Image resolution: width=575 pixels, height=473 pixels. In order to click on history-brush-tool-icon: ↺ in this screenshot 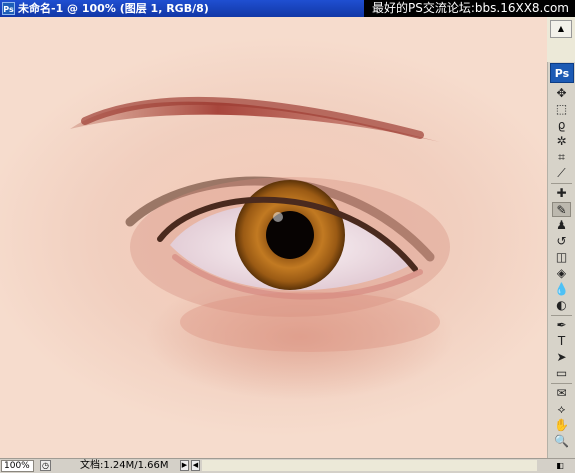, I will do `click(561, 241)`.